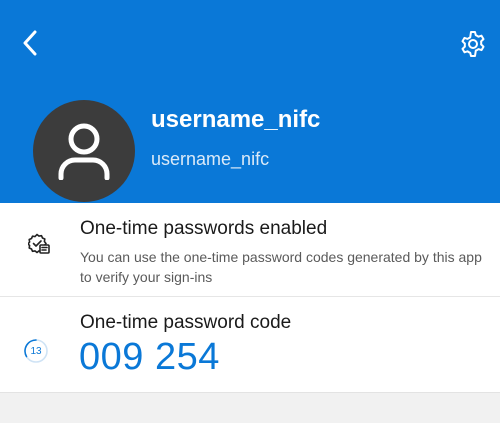  I want to click on checkmark-badge-icon, so click(39, 243).